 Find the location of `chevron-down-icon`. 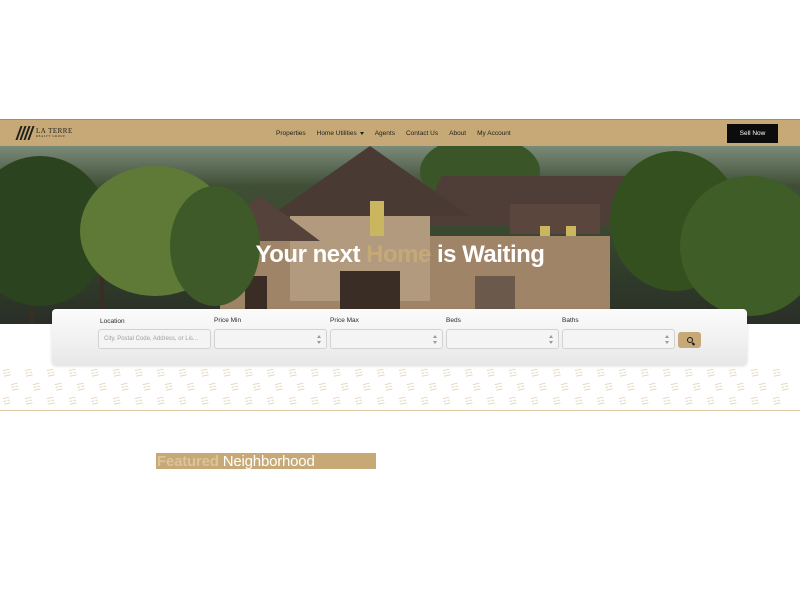

chevron-down-icon is located at coordinates (361, 133).